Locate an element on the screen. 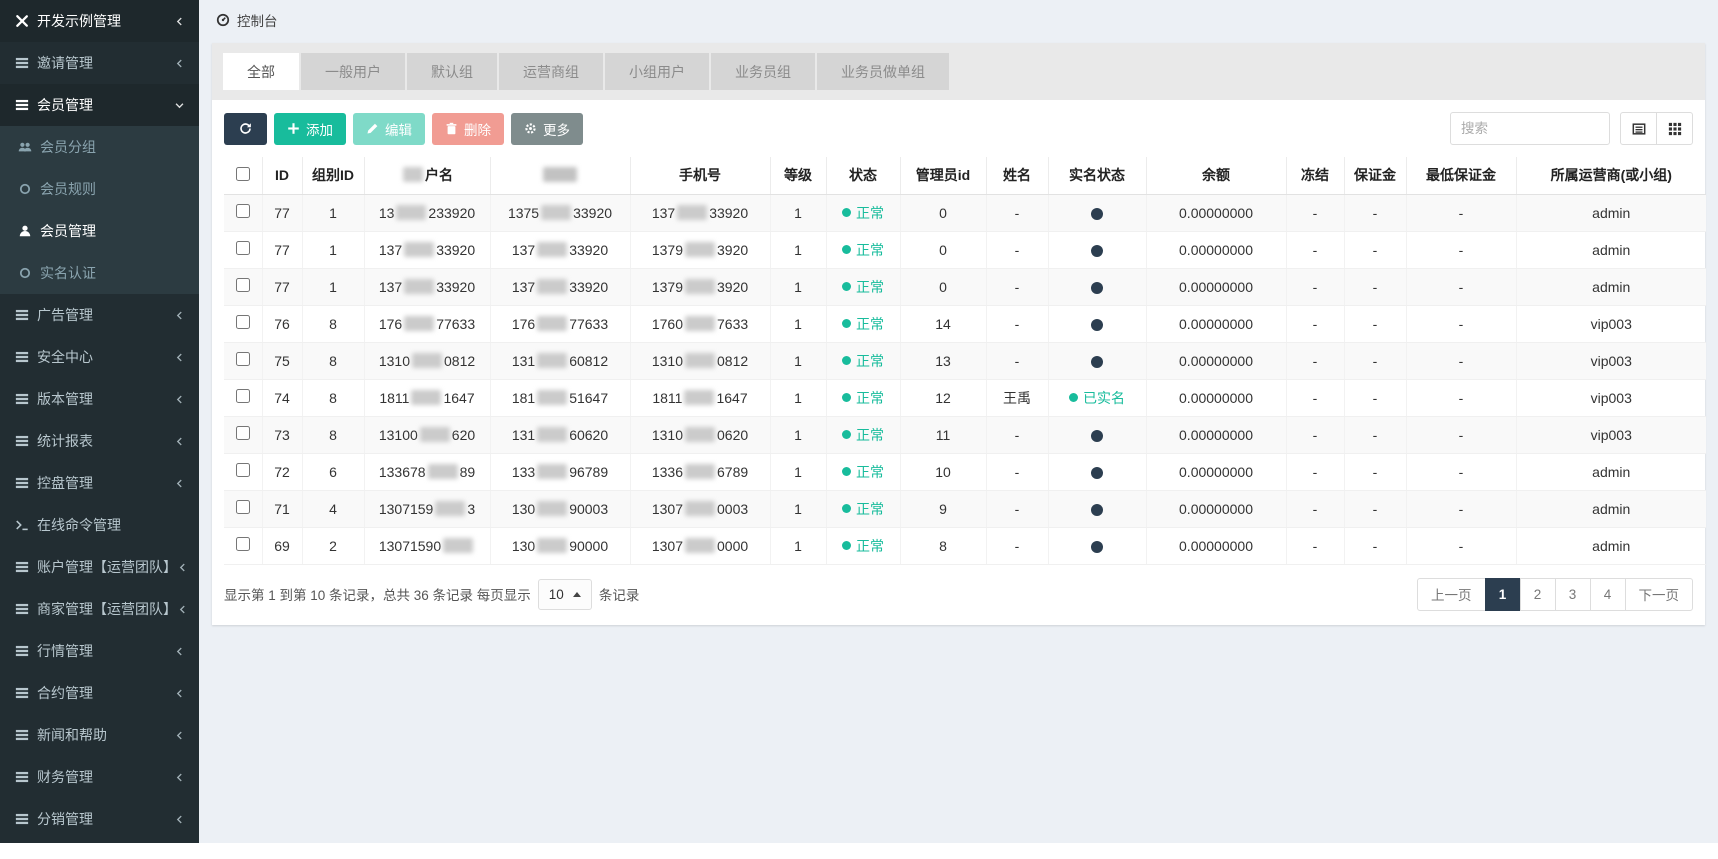 Image resolution: width=1718 pixels, height=859 pixels. sidebar-item-realname-auth: 实名认证 is located at coordinates (99, 273).